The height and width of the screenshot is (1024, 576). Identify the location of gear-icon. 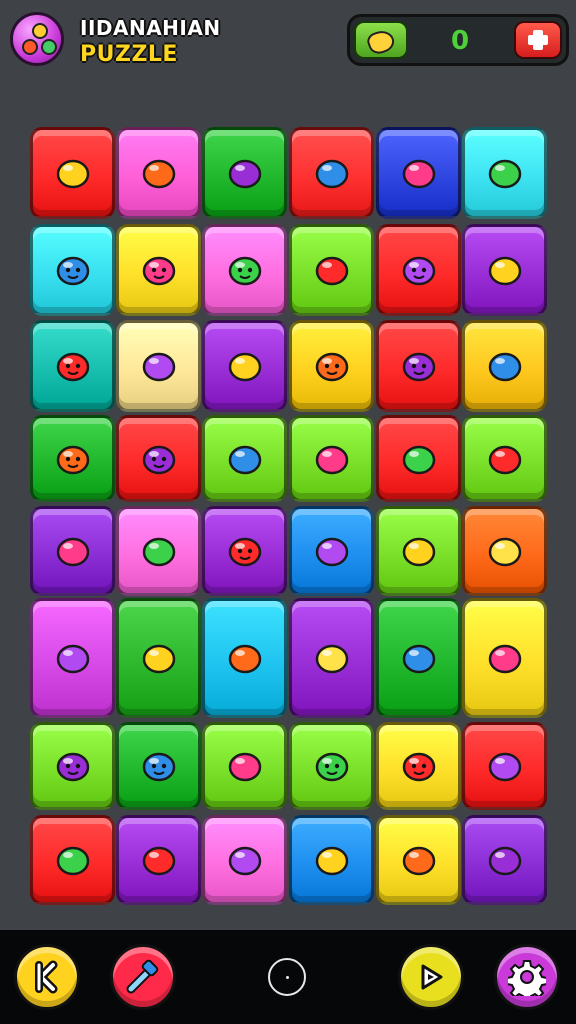
(527, 978).